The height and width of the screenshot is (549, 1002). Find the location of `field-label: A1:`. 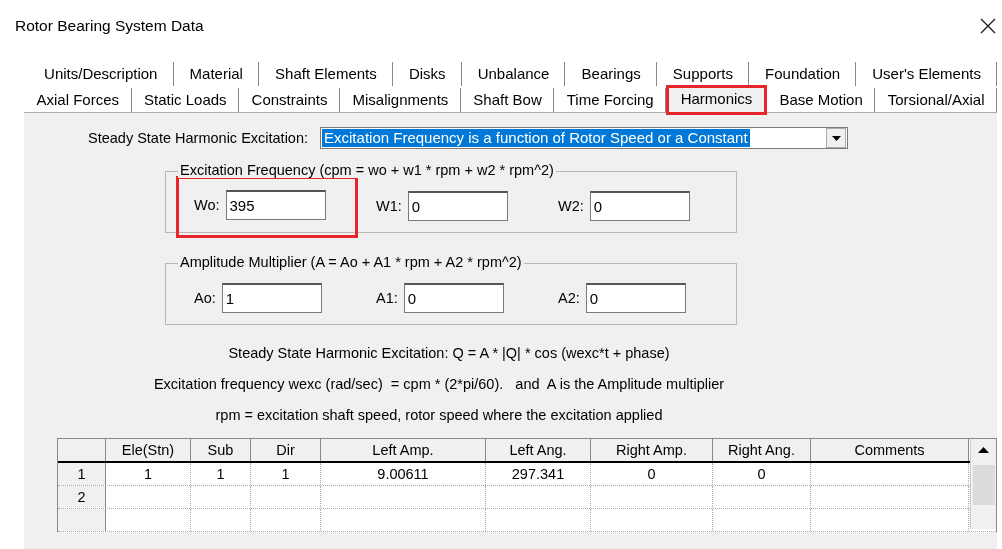

field-label: A1: is located at coordinates (387, 298).